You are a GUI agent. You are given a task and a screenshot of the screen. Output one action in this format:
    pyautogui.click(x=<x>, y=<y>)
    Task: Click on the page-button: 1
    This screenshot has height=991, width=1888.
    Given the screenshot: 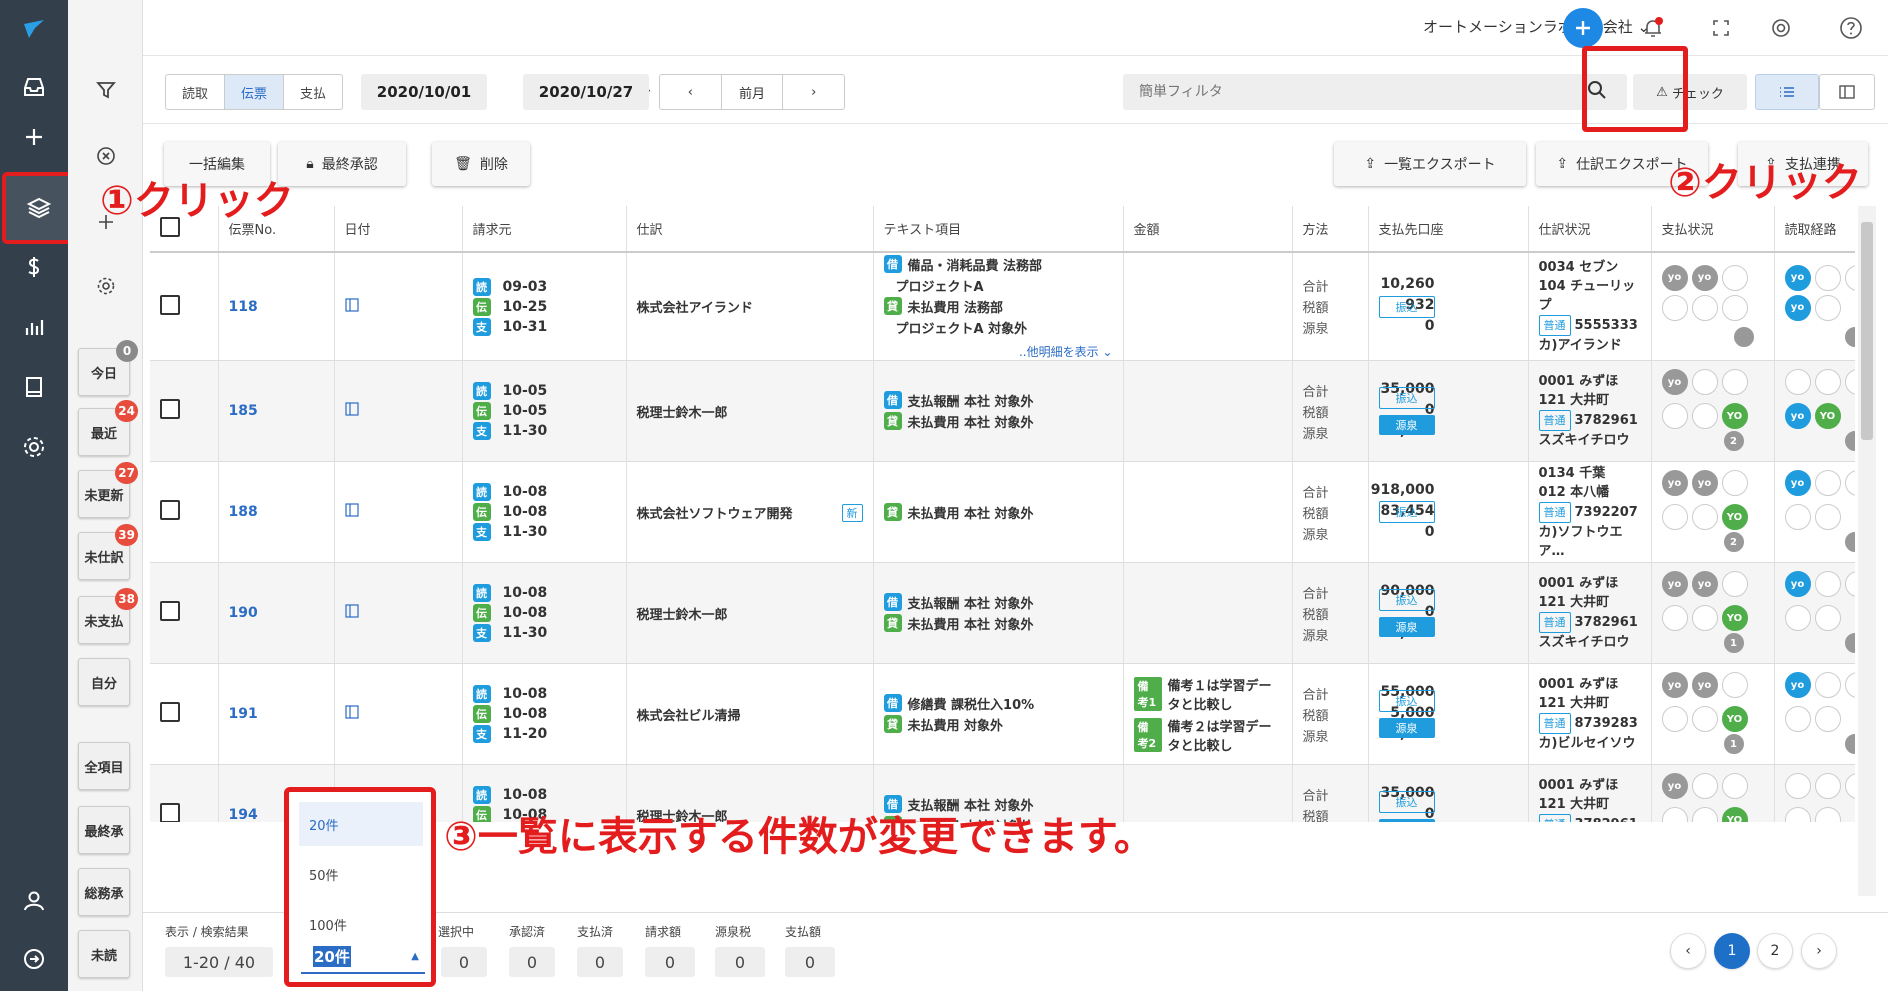 What is the action you would take?
    pyautogui.click(x=1732, y=951)
    